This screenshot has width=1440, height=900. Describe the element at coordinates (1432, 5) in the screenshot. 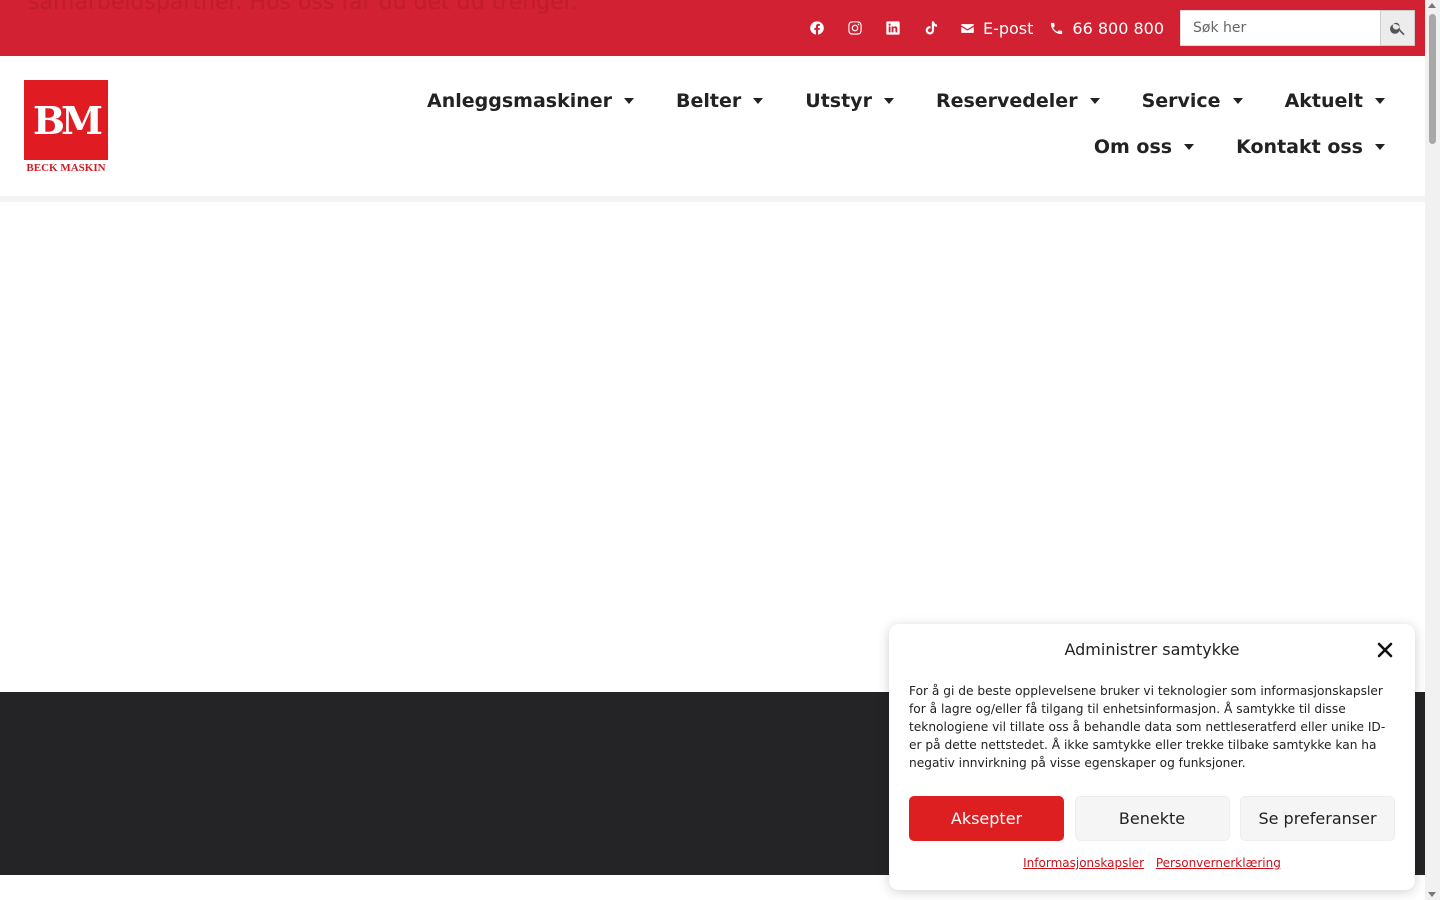

I see `scroll-up-arrow-icon` at that location.